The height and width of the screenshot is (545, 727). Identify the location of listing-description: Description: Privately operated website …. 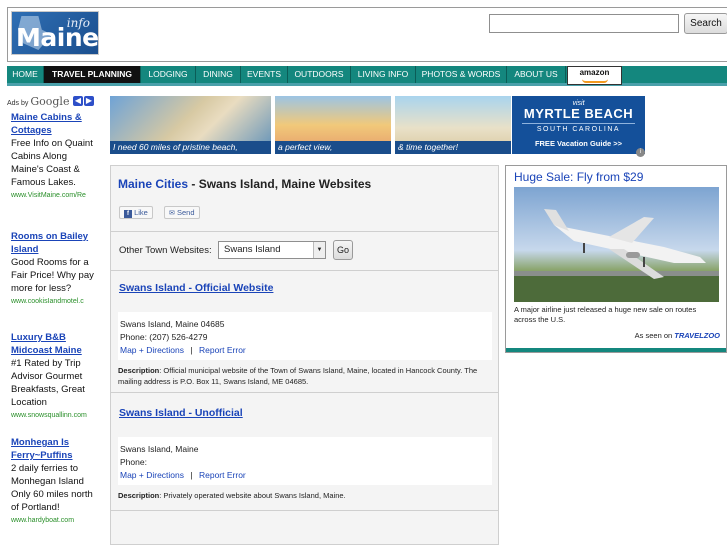
(305, 495).